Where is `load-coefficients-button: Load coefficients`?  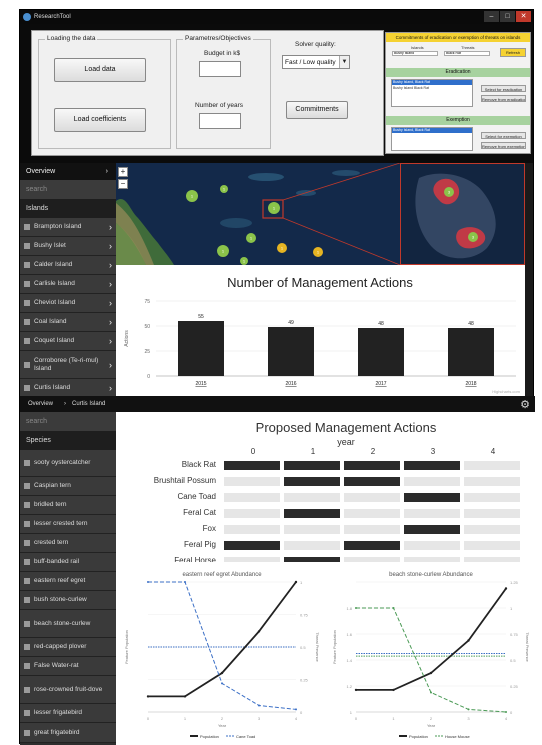
load-coefficients-button: Load coefficients is located at coordinates (100, 120).